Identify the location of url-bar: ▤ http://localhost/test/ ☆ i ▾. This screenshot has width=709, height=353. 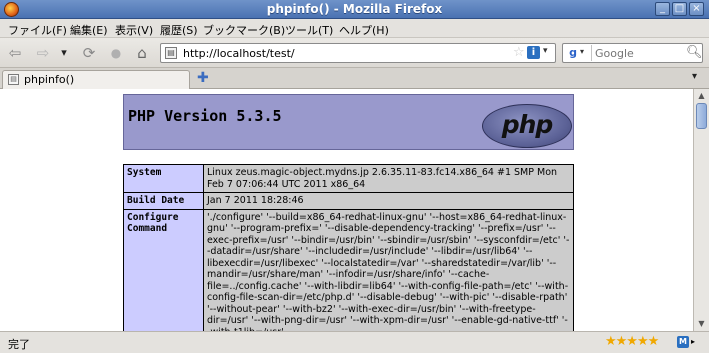
(358, 53).